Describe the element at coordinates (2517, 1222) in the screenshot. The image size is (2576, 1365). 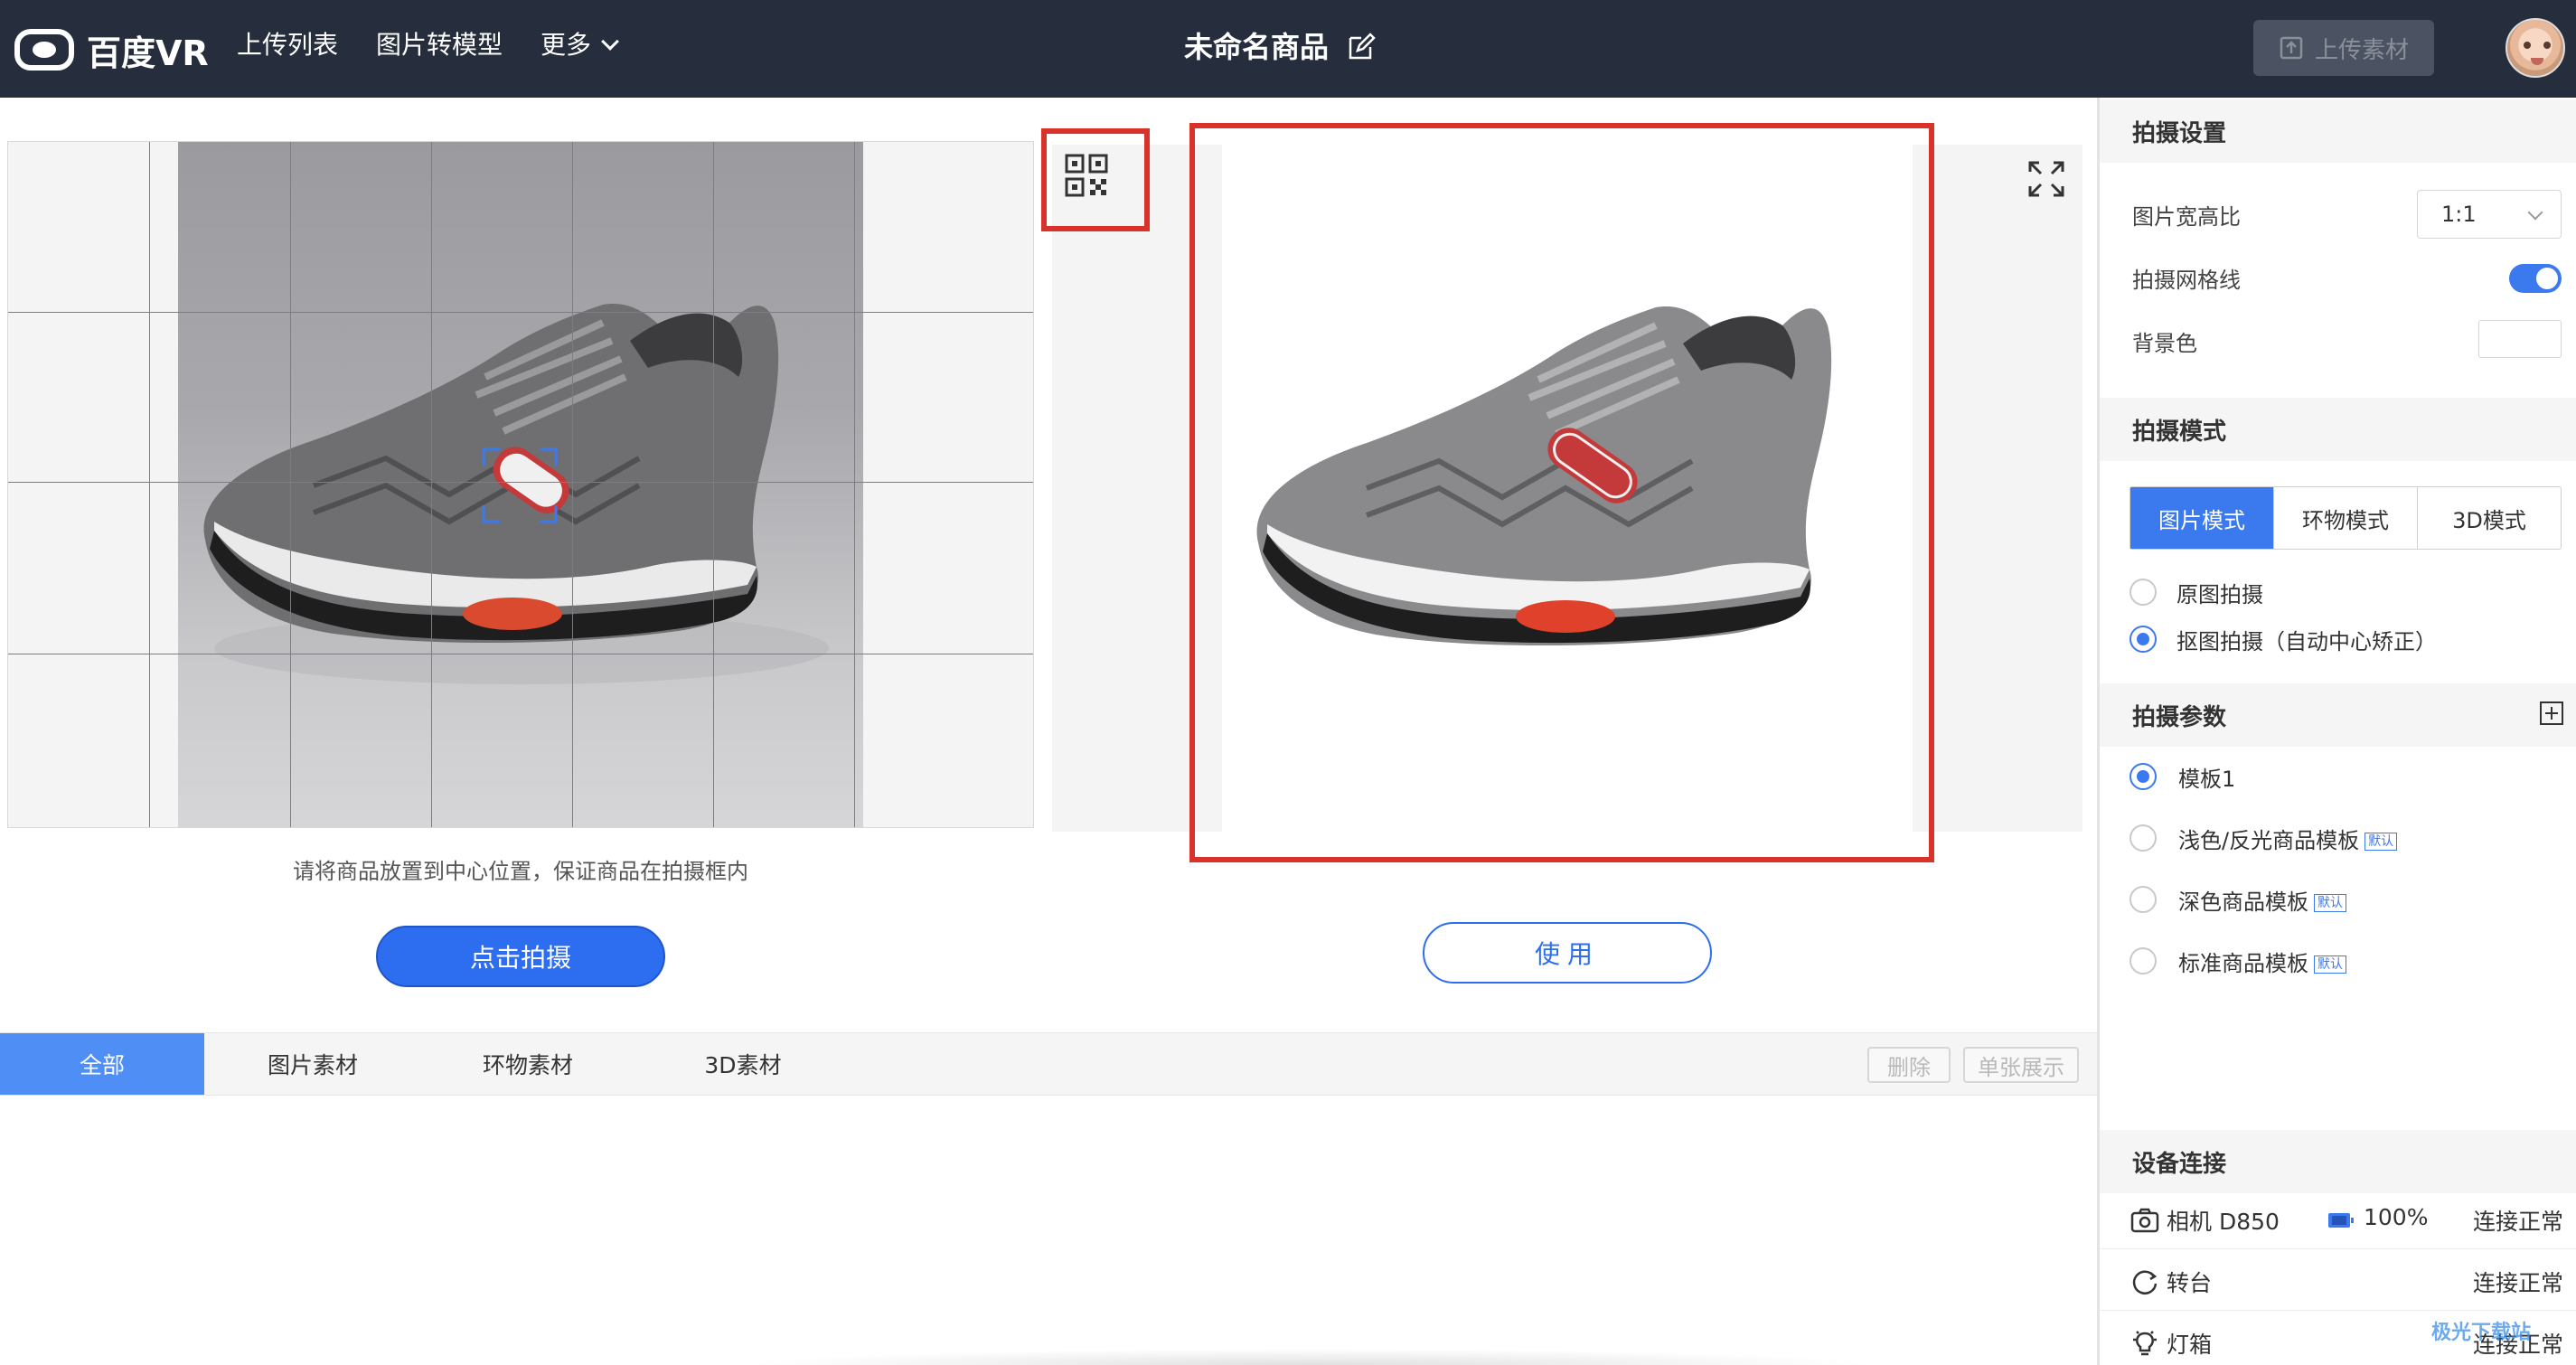
I see `camera-status: 连接正常` at that location.